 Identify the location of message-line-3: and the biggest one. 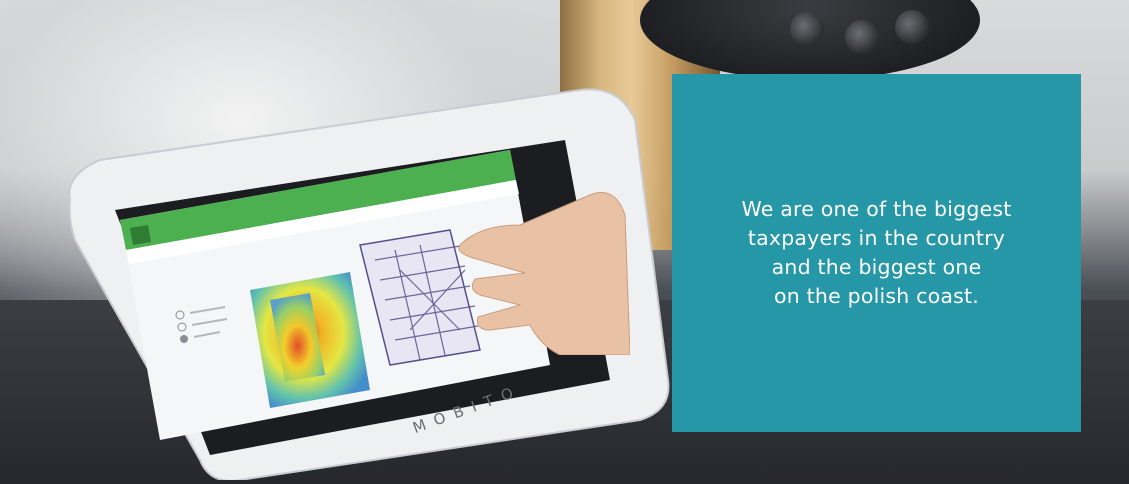
(876, 267).